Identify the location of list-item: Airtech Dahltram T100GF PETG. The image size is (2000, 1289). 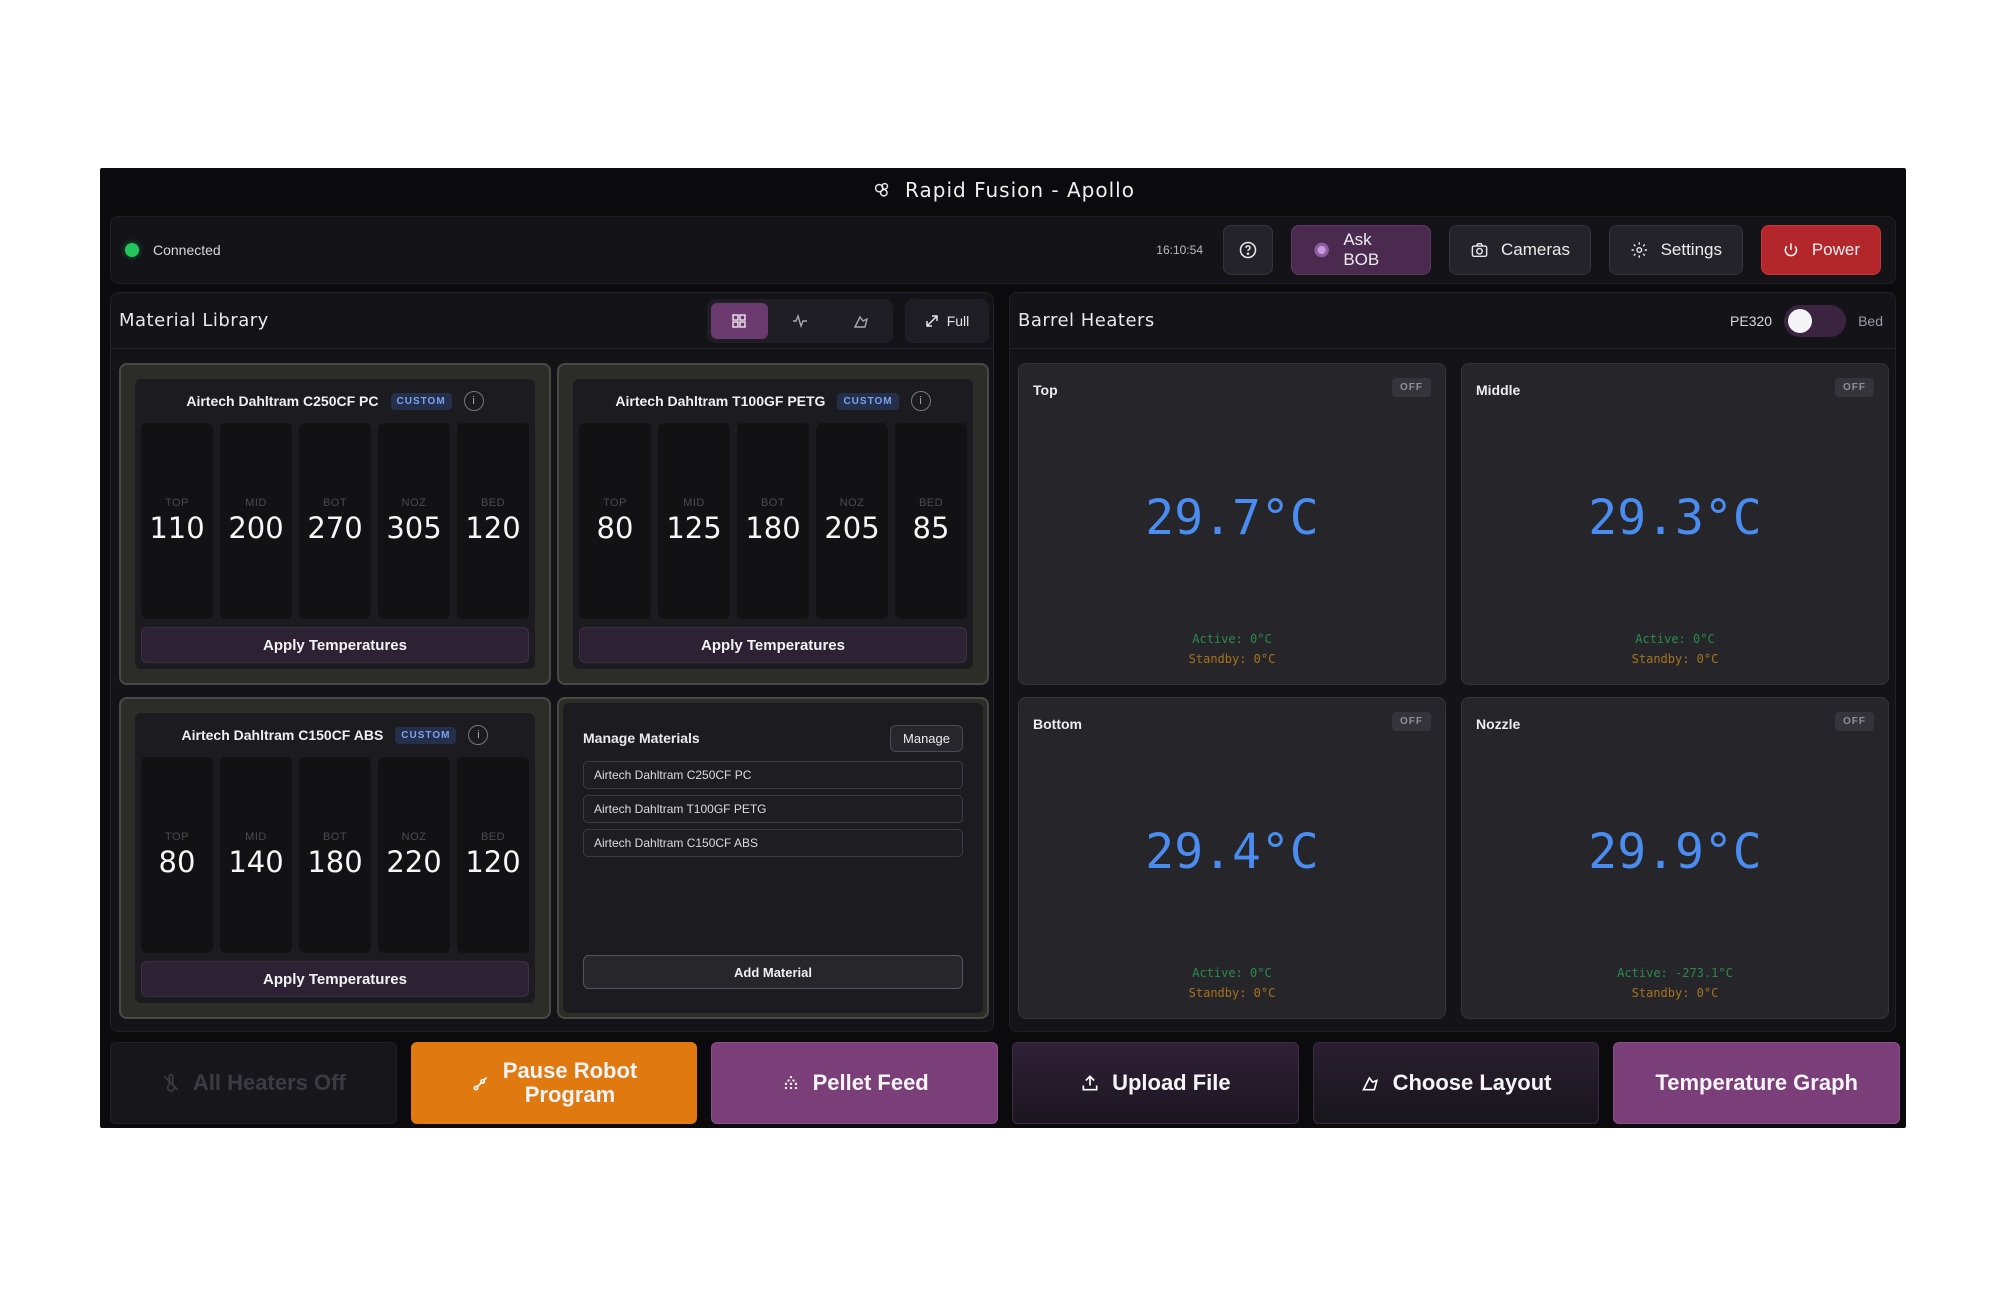
(773, 809).